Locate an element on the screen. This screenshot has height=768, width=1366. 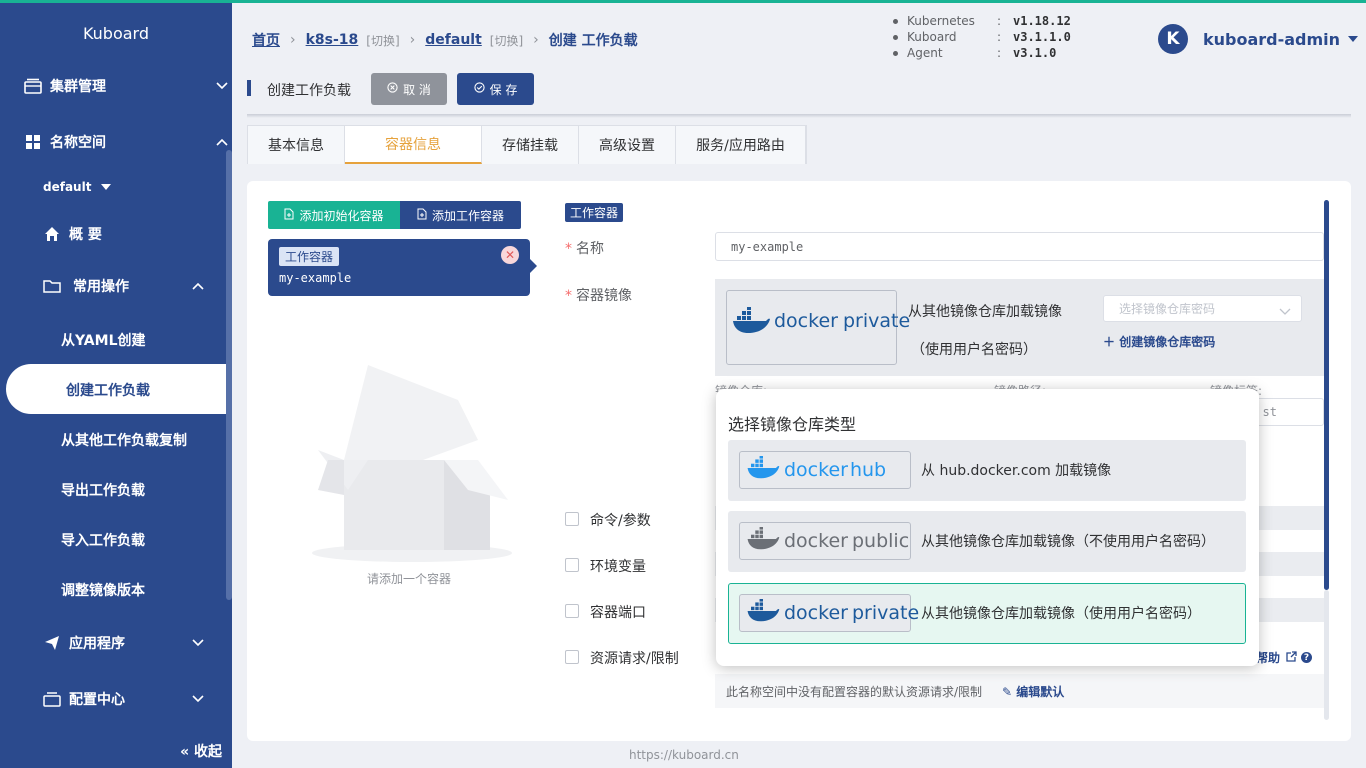
sidebar-subitem-copy: 从其他工作负载复制 is located at coordinates (124, 440).